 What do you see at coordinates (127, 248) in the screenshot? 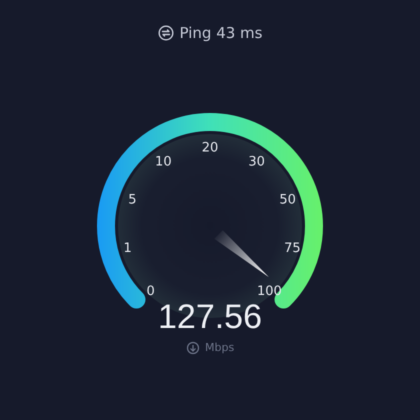
I see `gauge-tick-label: 1` at bounding box center [127, 248].